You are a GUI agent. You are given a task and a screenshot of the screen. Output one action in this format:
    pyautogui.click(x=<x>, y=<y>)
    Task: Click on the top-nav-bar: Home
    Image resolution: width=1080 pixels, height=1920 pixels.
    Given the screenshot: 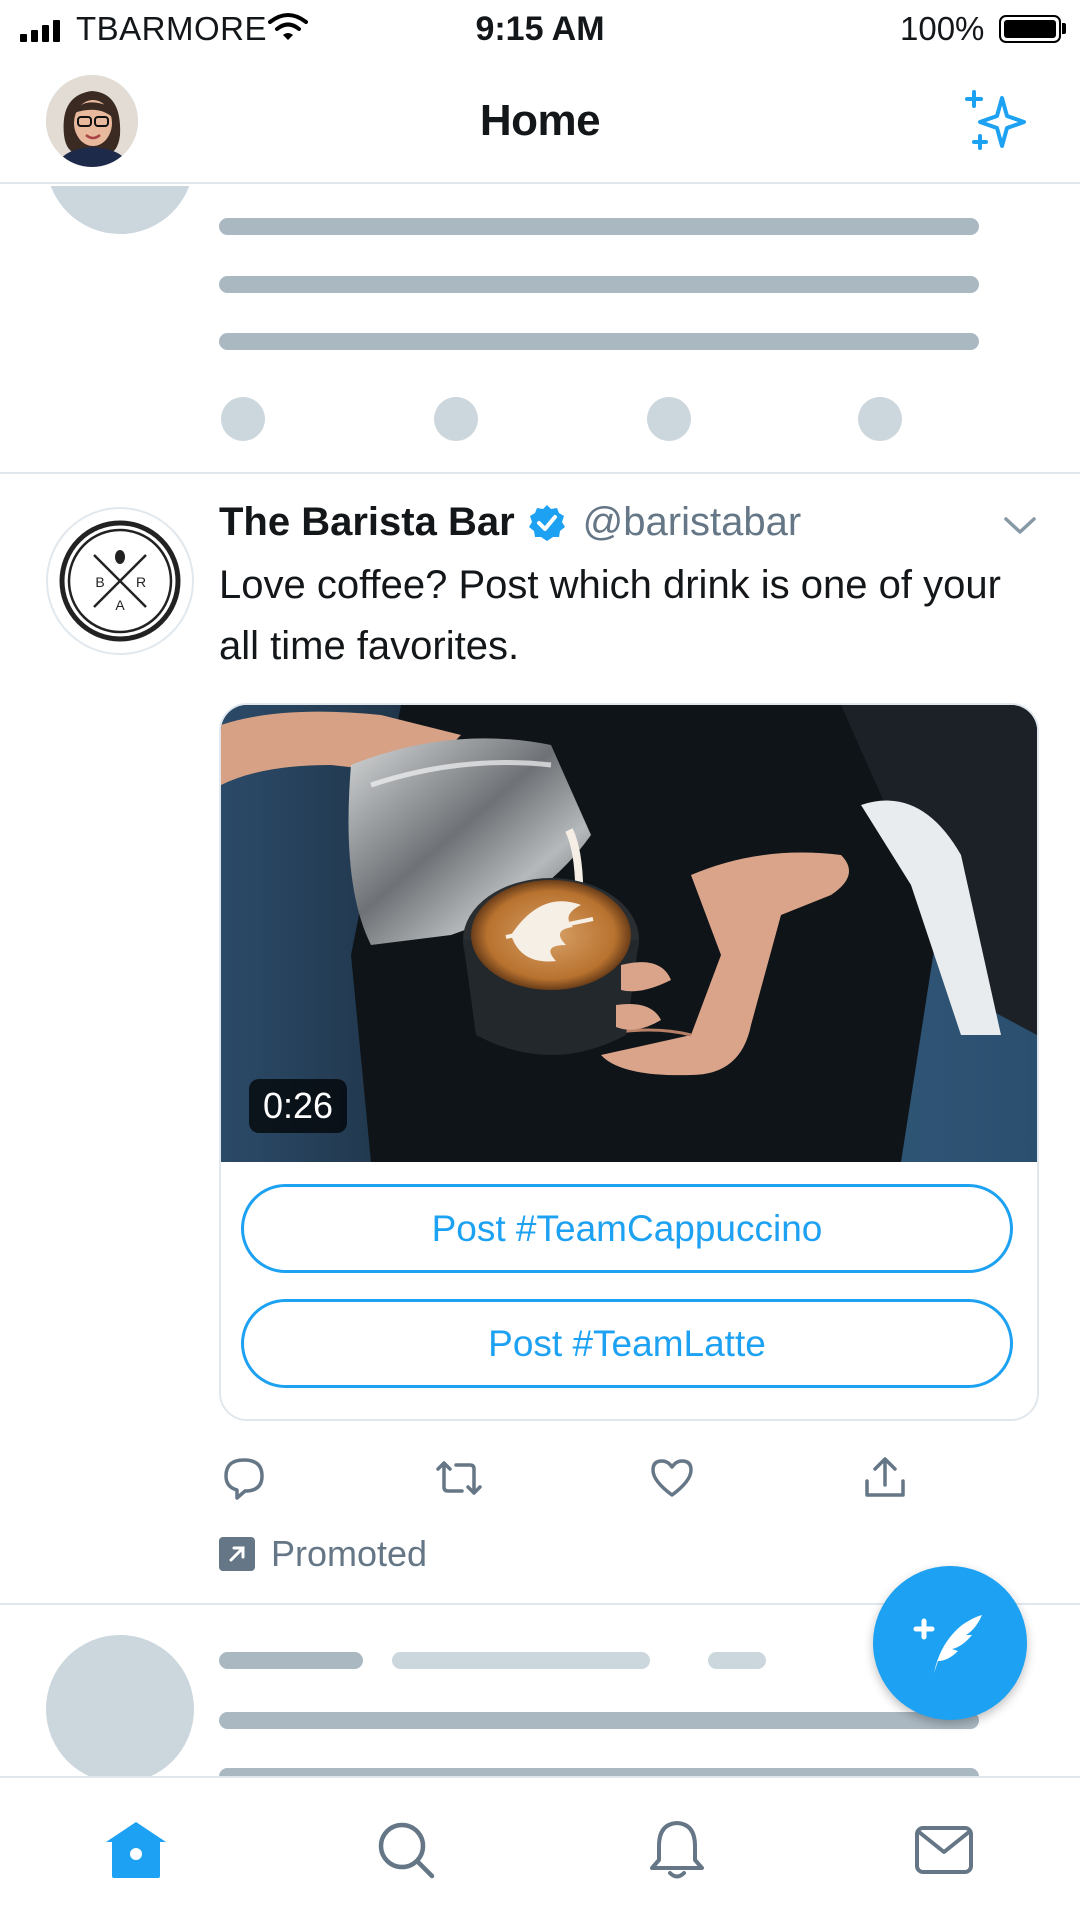 What is the action you would take?
    pyautogui.click(x=540, y=121)
    